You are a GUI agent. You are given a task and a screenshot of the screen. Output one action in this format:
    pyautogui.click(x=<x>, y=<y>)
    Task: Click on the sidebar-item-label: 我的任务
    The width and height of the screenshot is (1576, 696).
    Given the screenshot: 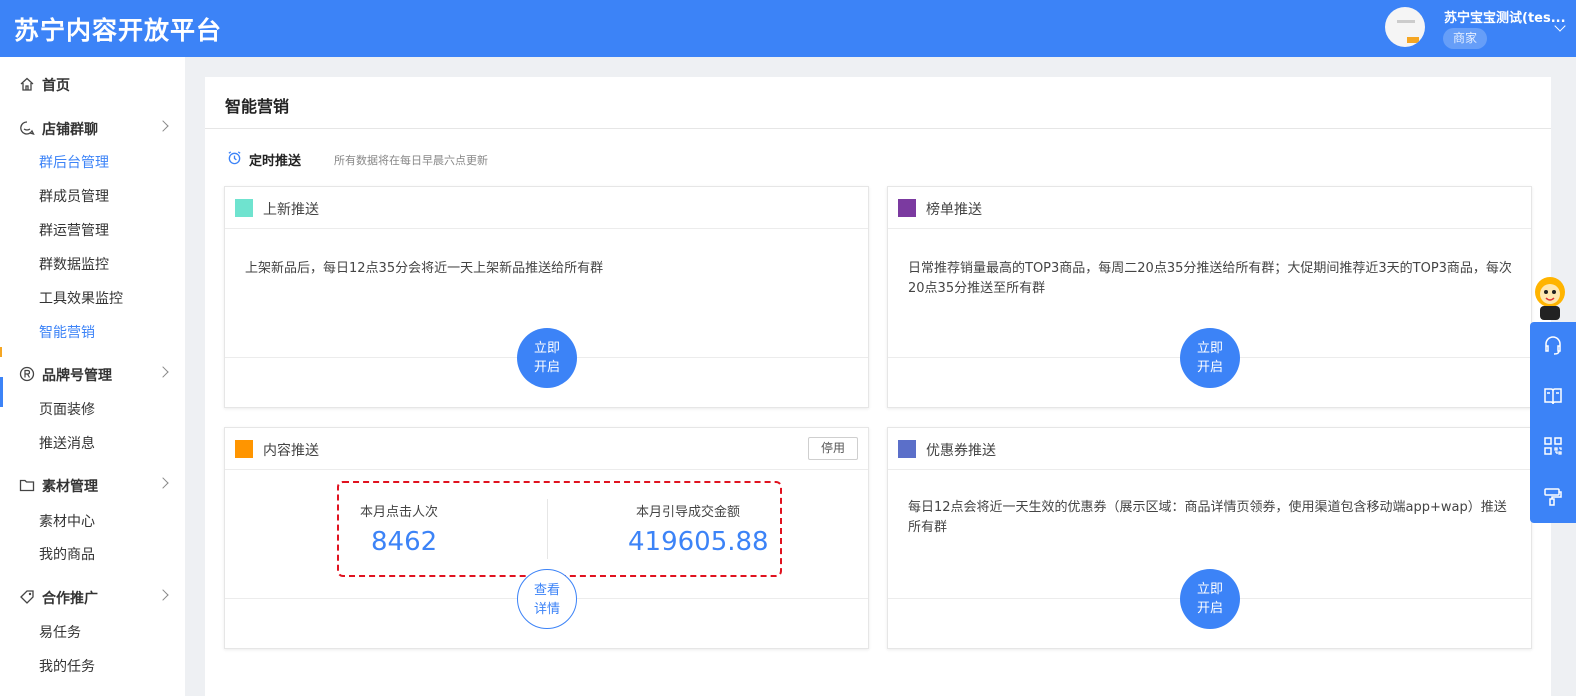 What is the action you would take?
    pyautogui.click(x=67, y=667)
    